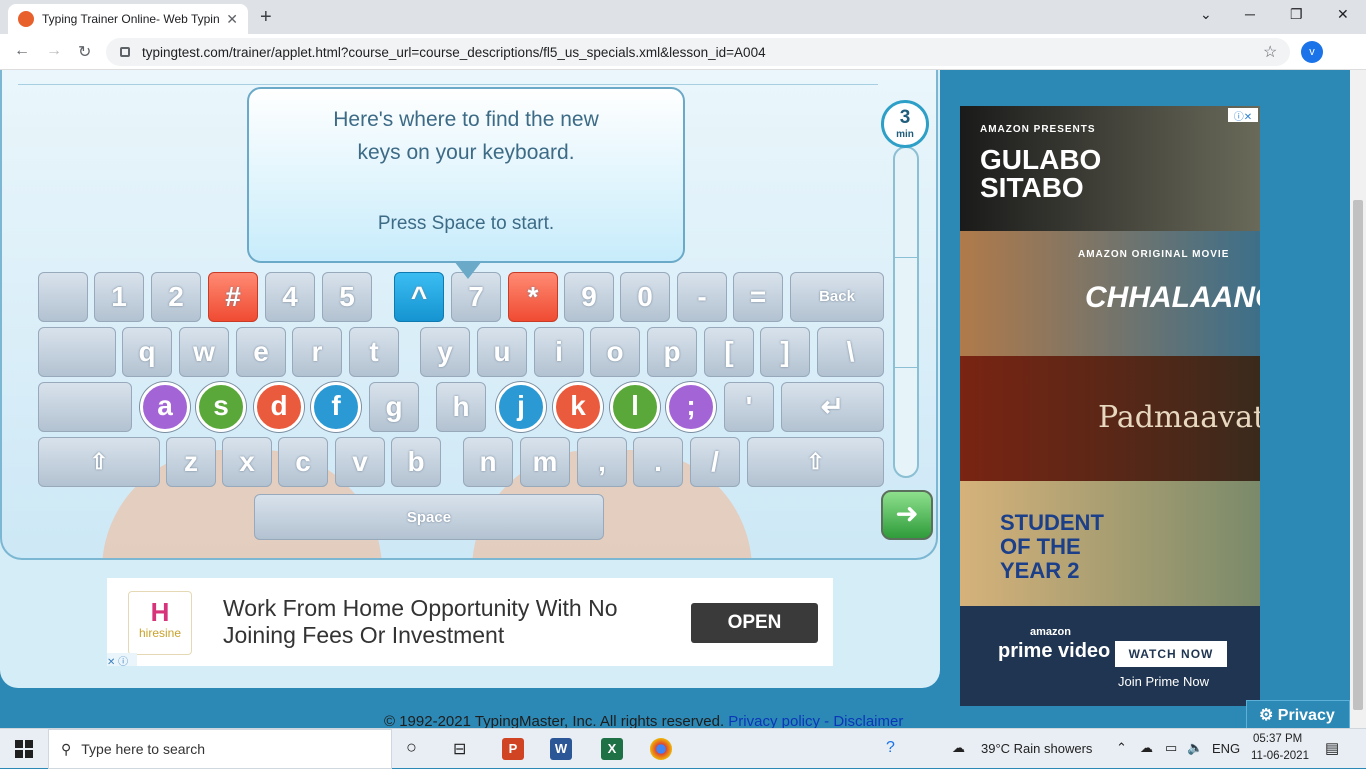 Image resolution: width=1366 pixels, height=769 pixels. I want to click on ad-poster-padmaavat: Padmaavat, so click(1110, 418).